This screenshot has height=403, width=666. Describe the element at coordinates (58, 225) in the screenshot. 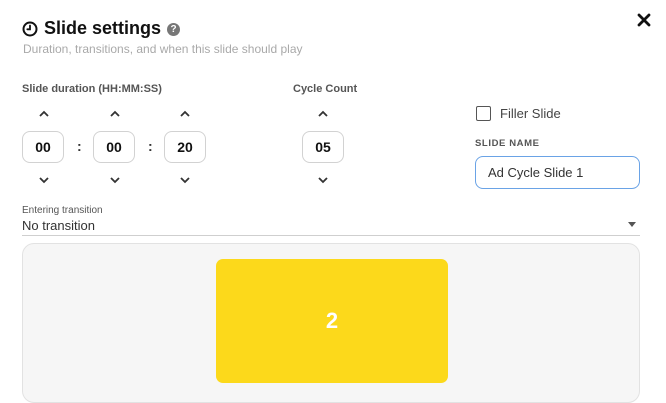

I see `transition-select-value: No transition` at that location.